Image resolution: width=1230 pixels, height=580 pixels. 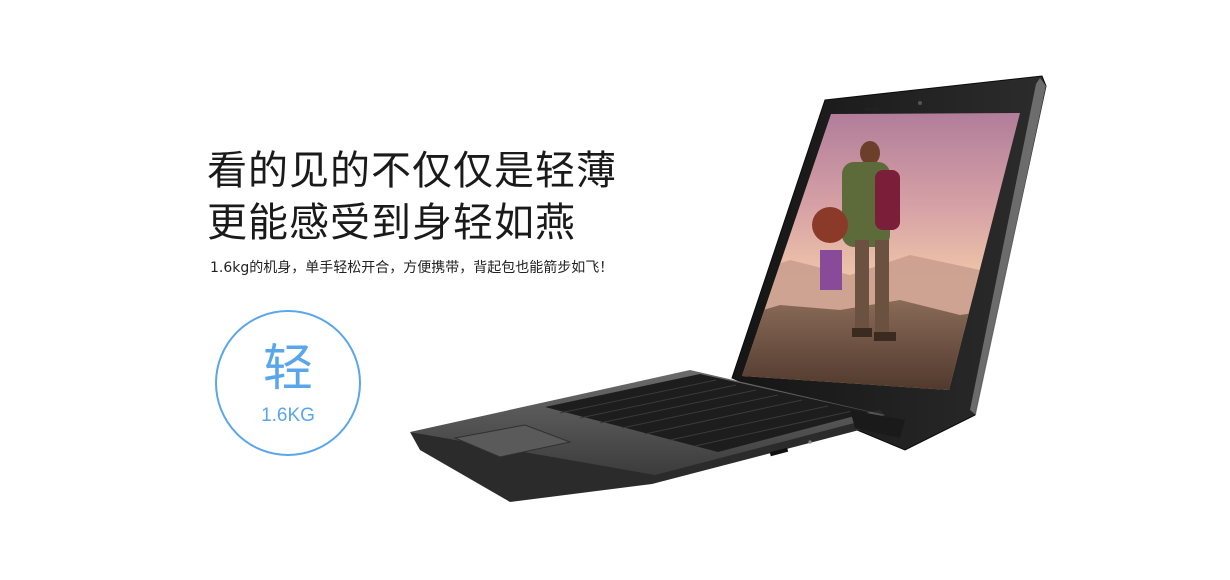 What do you see at coordinates (288, 415) in the screenshot?
I see `badge-weight-label: 1.6KG` at bounding box center [288, 415].